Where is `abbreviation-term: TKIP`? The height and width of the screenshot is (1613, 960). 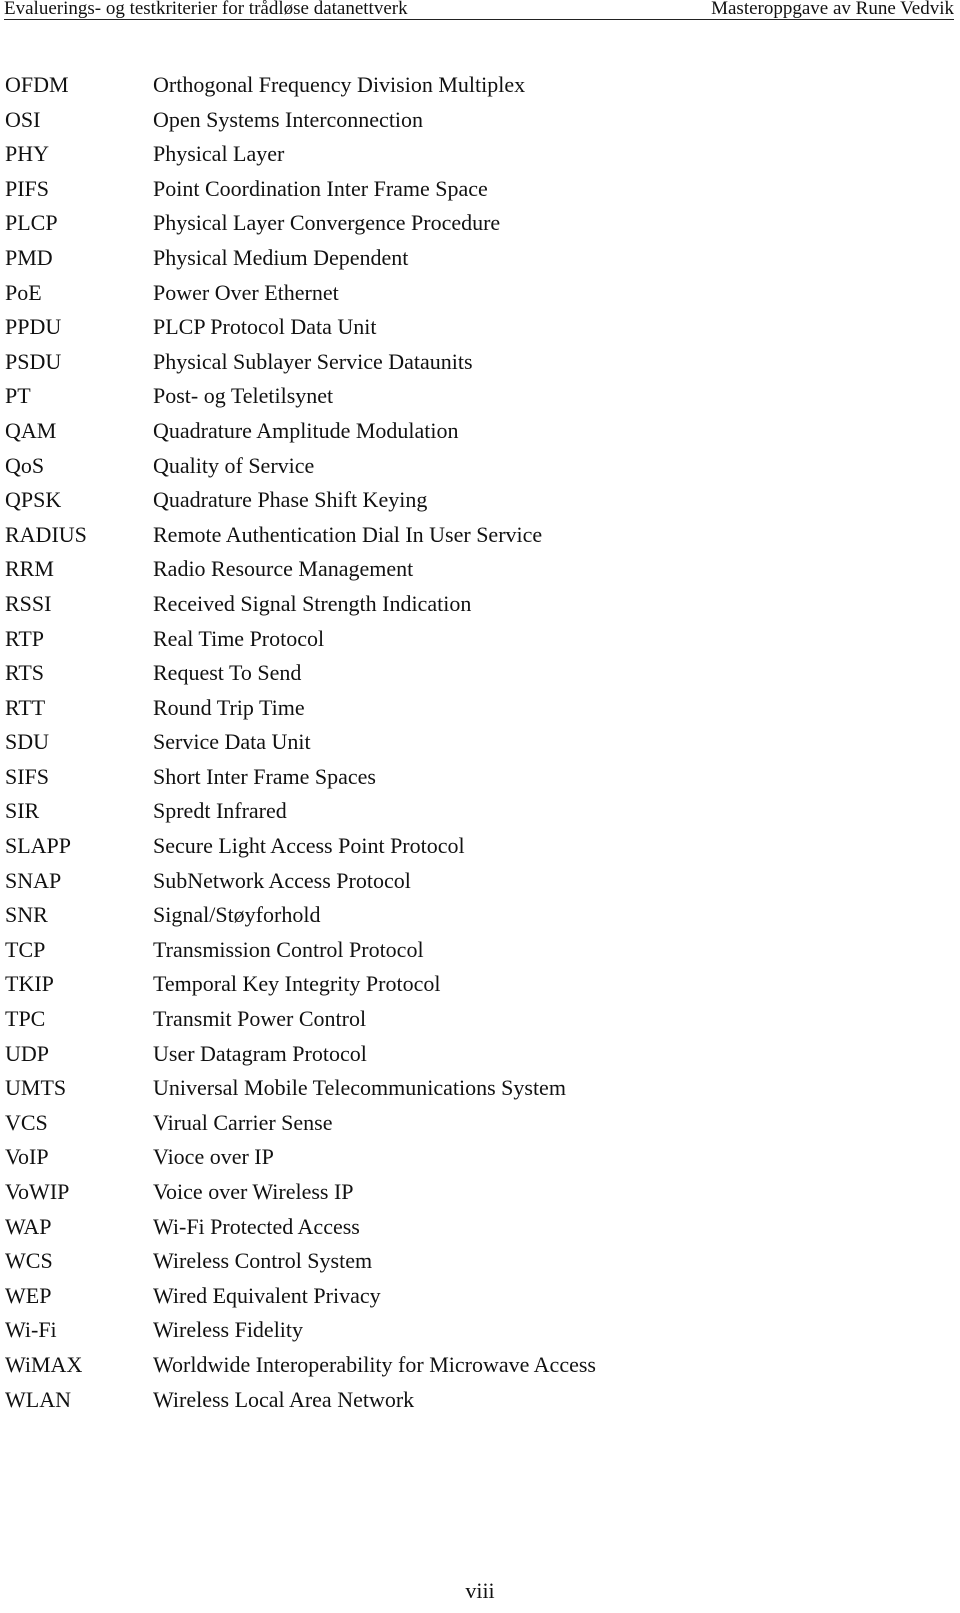
abbreviation-term: TKIP is located at coordinates (29, 984).